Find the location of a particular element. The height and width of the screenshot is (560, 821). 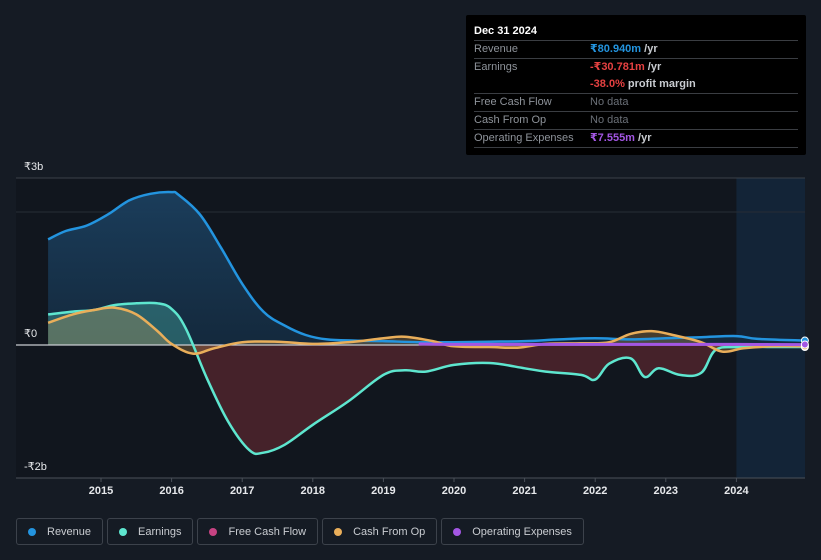

x-tick-label: 2021 is located at coordinates (524, 491).